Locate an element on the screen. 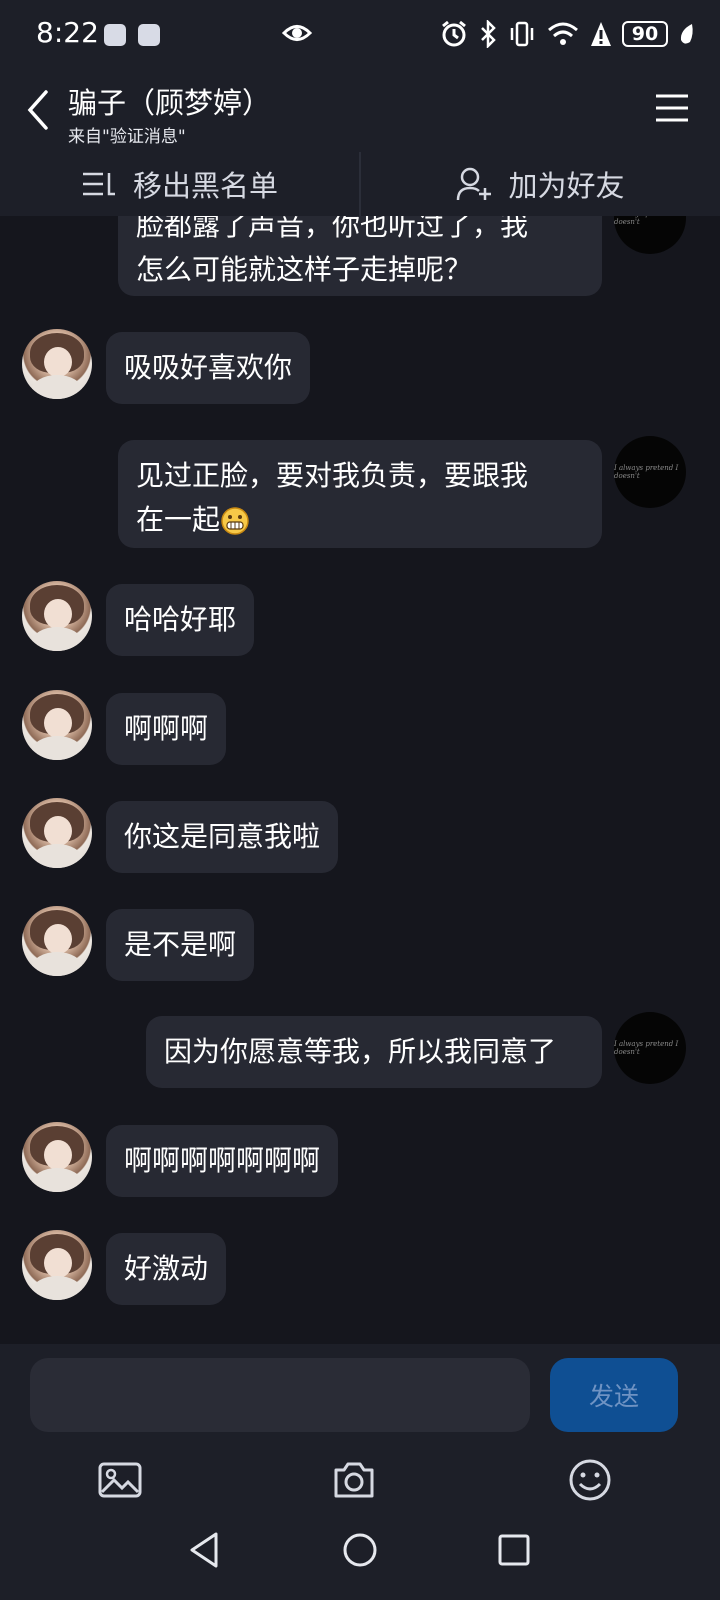 This screenshot has width=720, height=1600. alert-icon is located at coordinates (601, 34).